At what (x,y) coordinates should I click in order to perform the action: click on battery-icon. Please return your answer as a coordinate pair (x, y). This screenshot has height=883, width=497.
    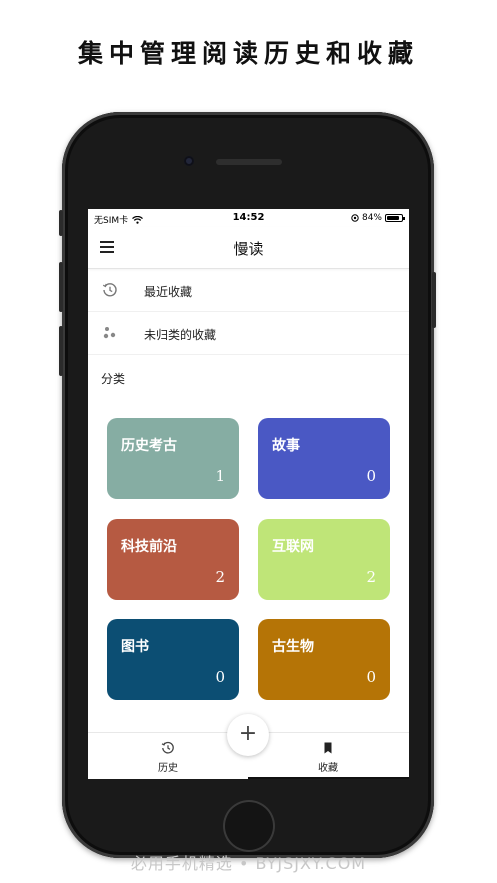
    Looking at the image, I should click on (395, 218).